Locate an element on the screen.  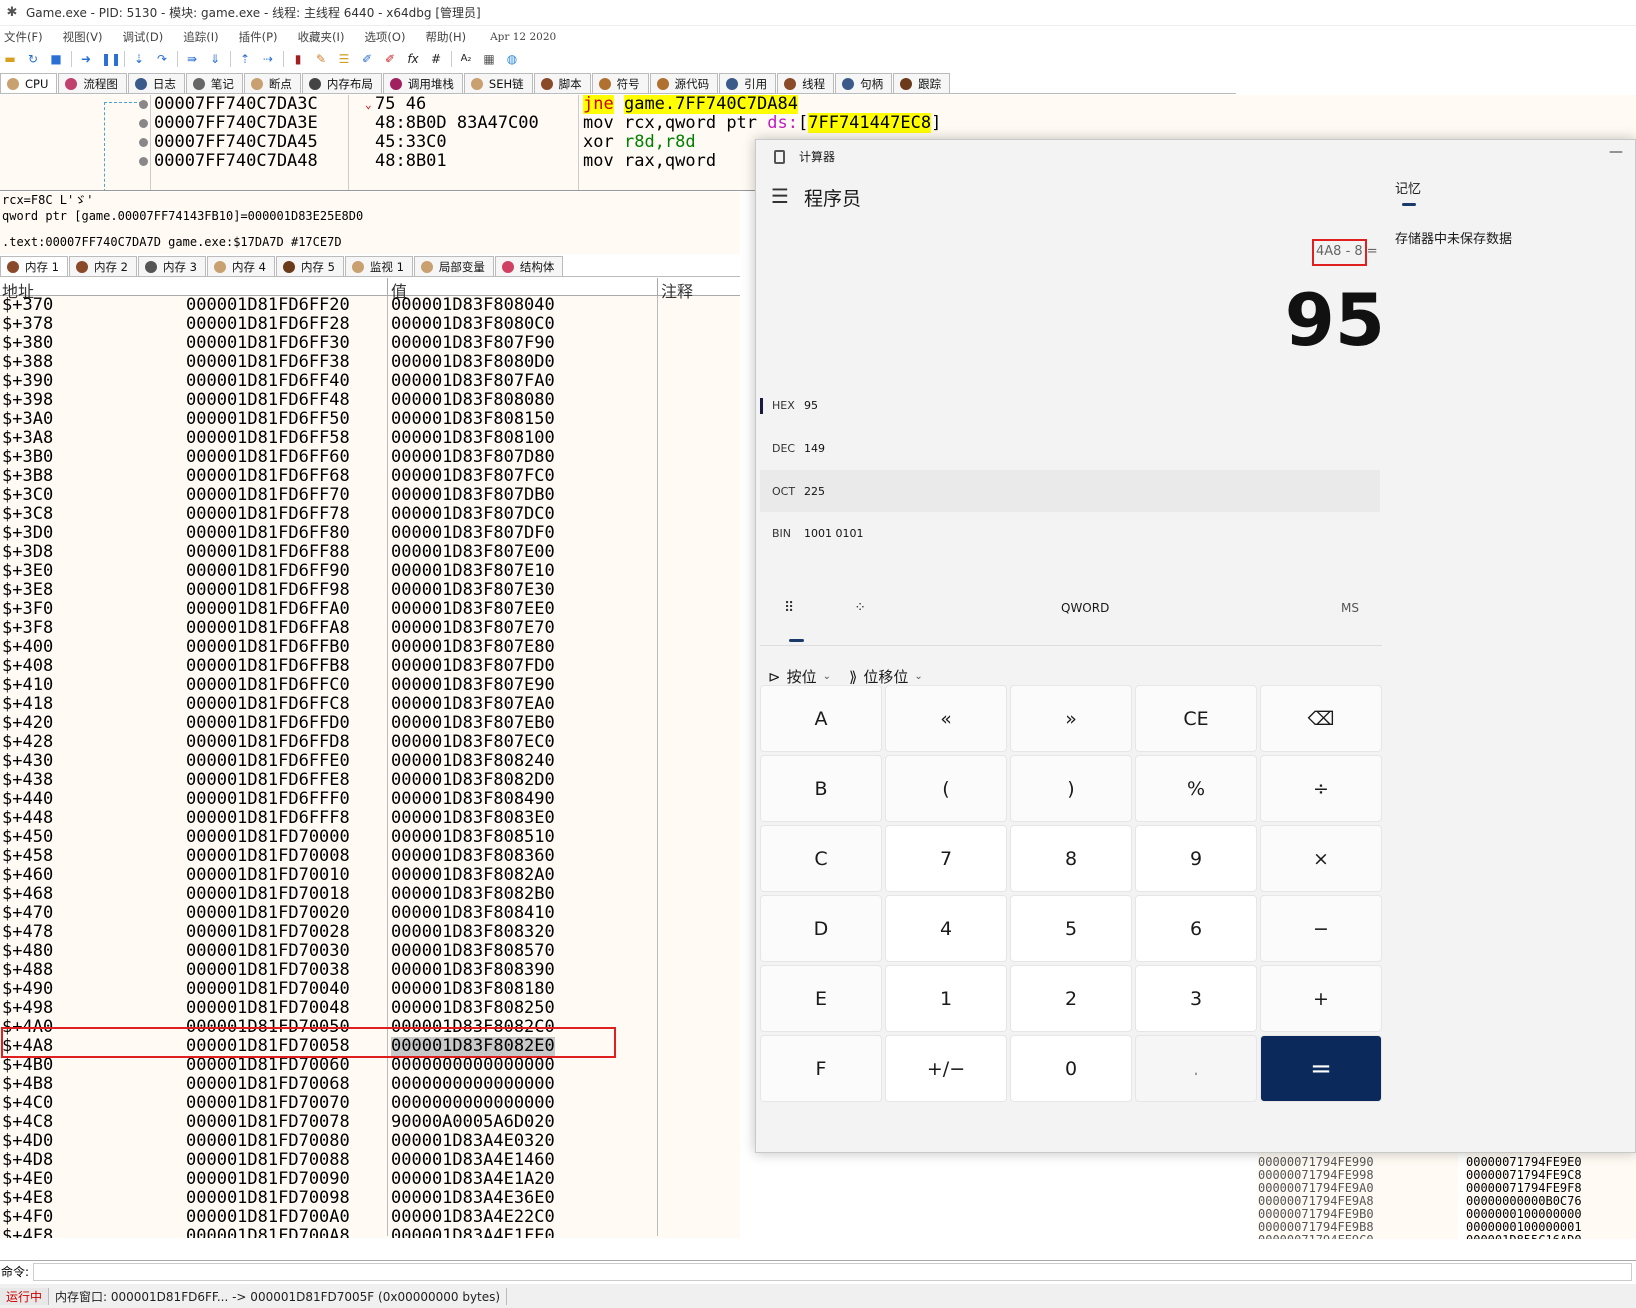
menu-plugins: 插件(P) is located at coordinates (258, 37).